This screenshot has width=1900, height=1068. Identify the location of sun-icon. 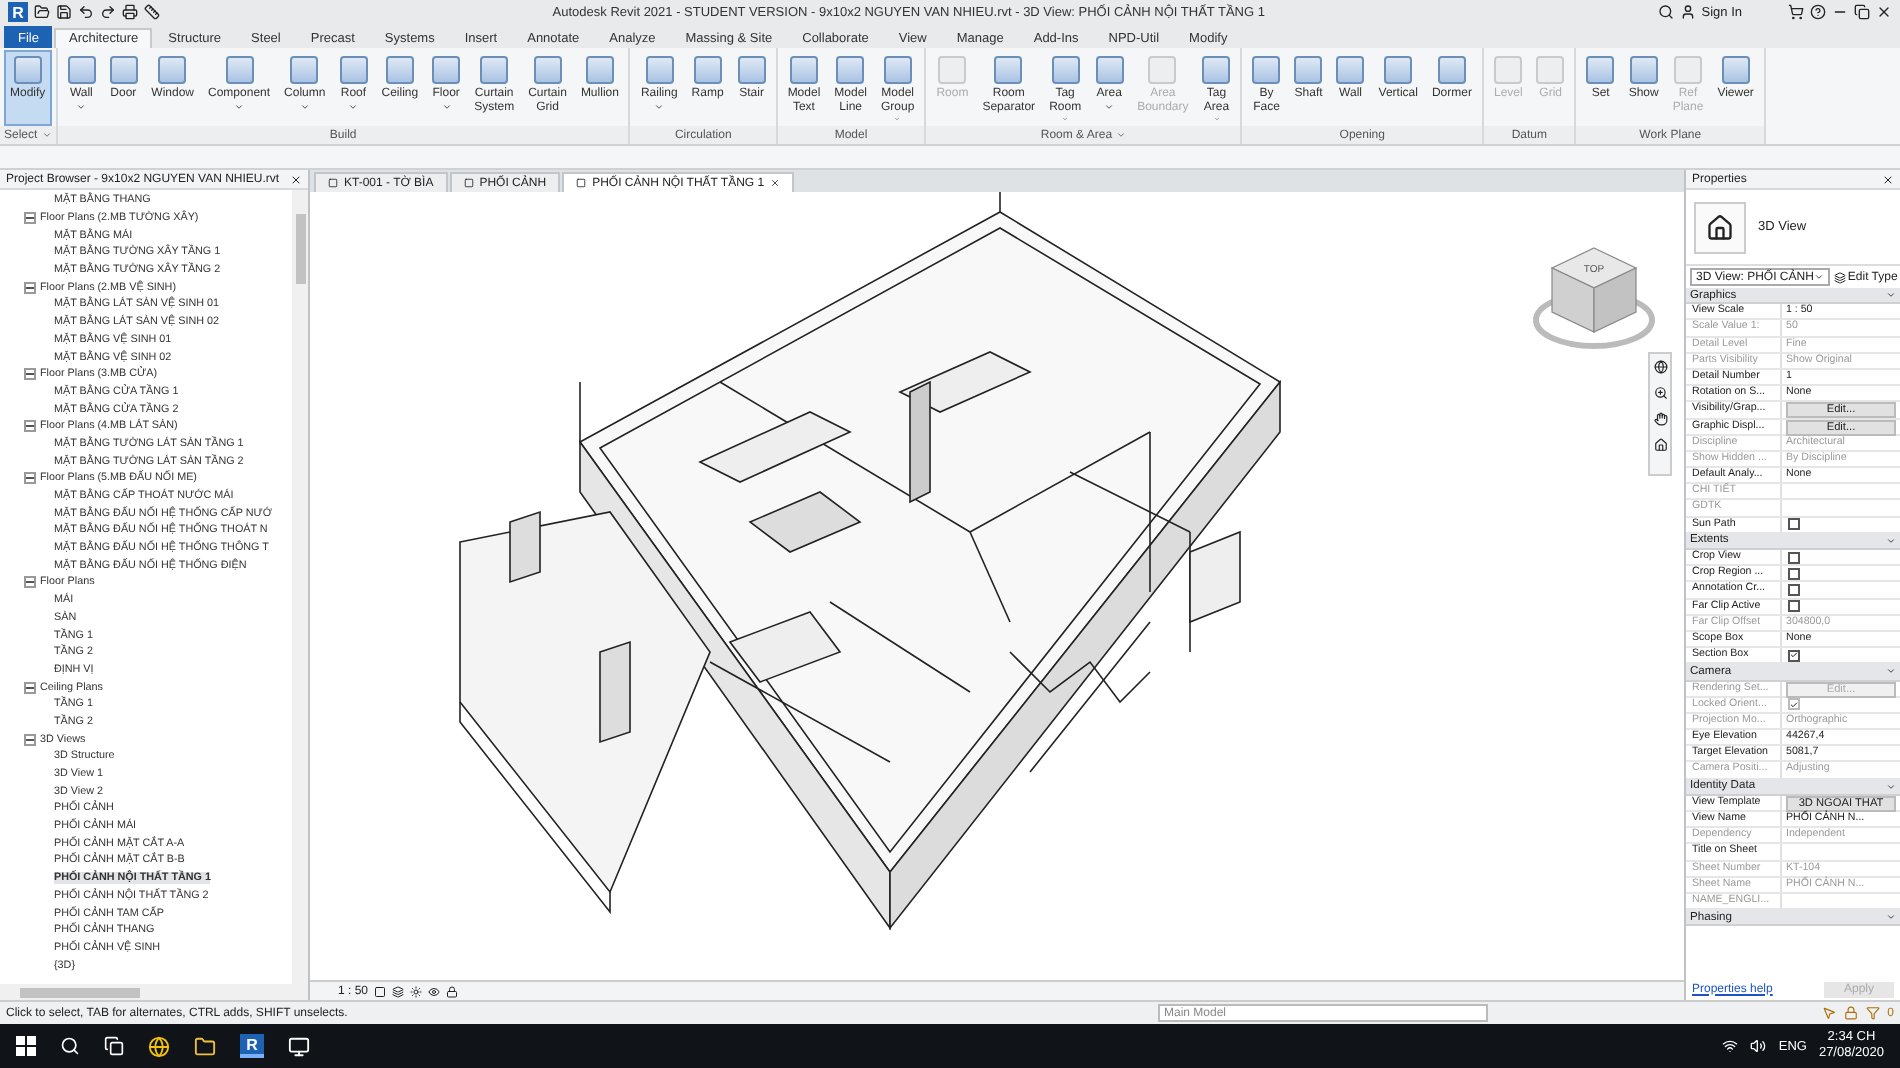
(416, 991).